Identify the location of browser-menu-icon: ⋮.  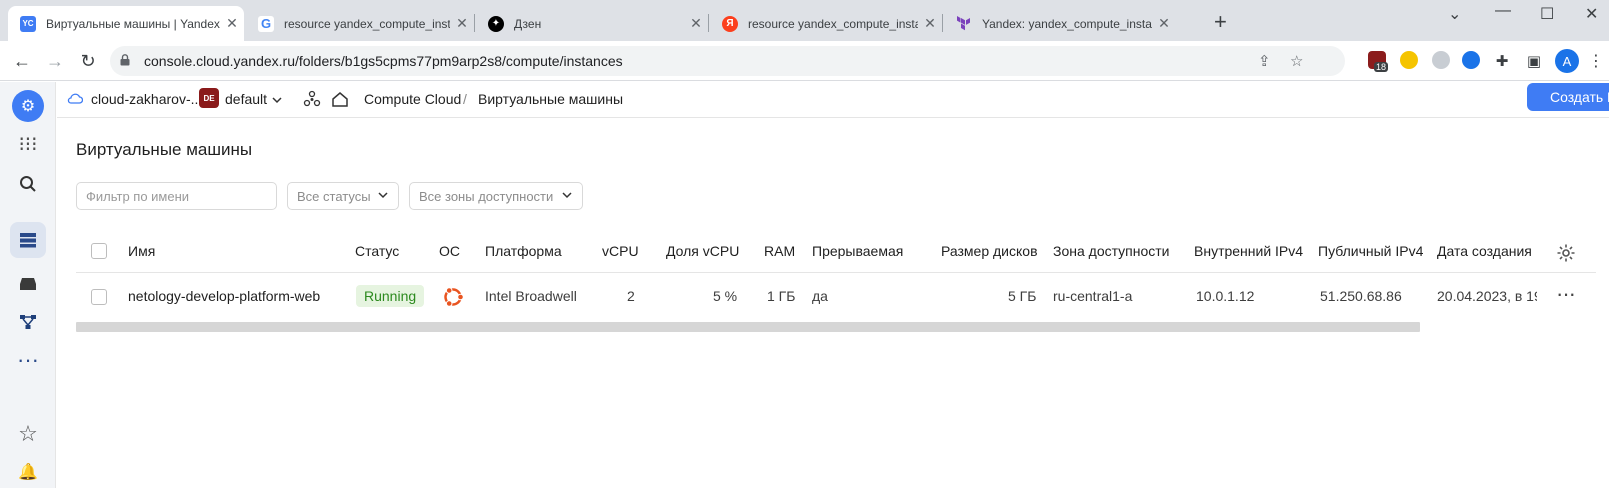
(1596, 61).